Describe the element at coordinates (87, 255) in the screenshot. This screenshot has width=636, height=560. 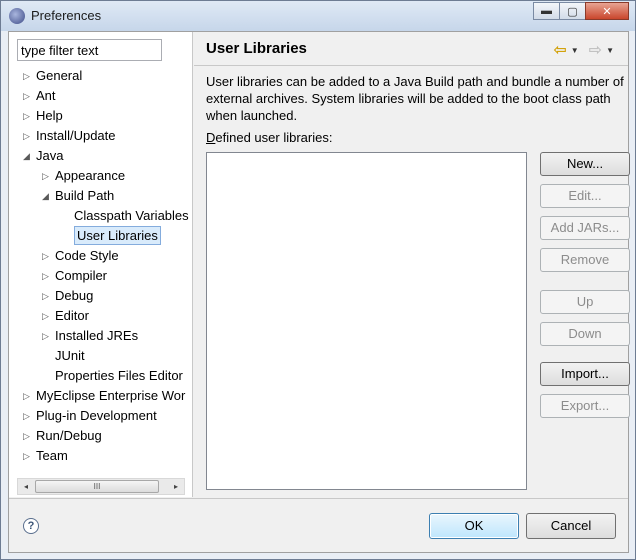
I see `tree-item-label: Code Style` at that location.